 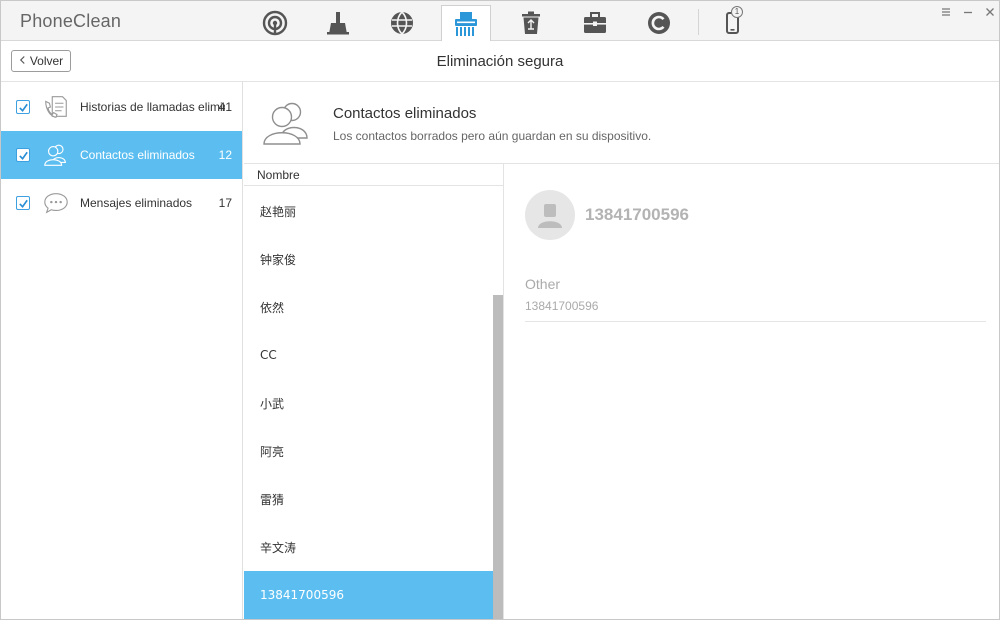 What do you see at coordinates (968, 12) in the screenshot?
I see `minimize-icon` at bounding box center [968, 12].